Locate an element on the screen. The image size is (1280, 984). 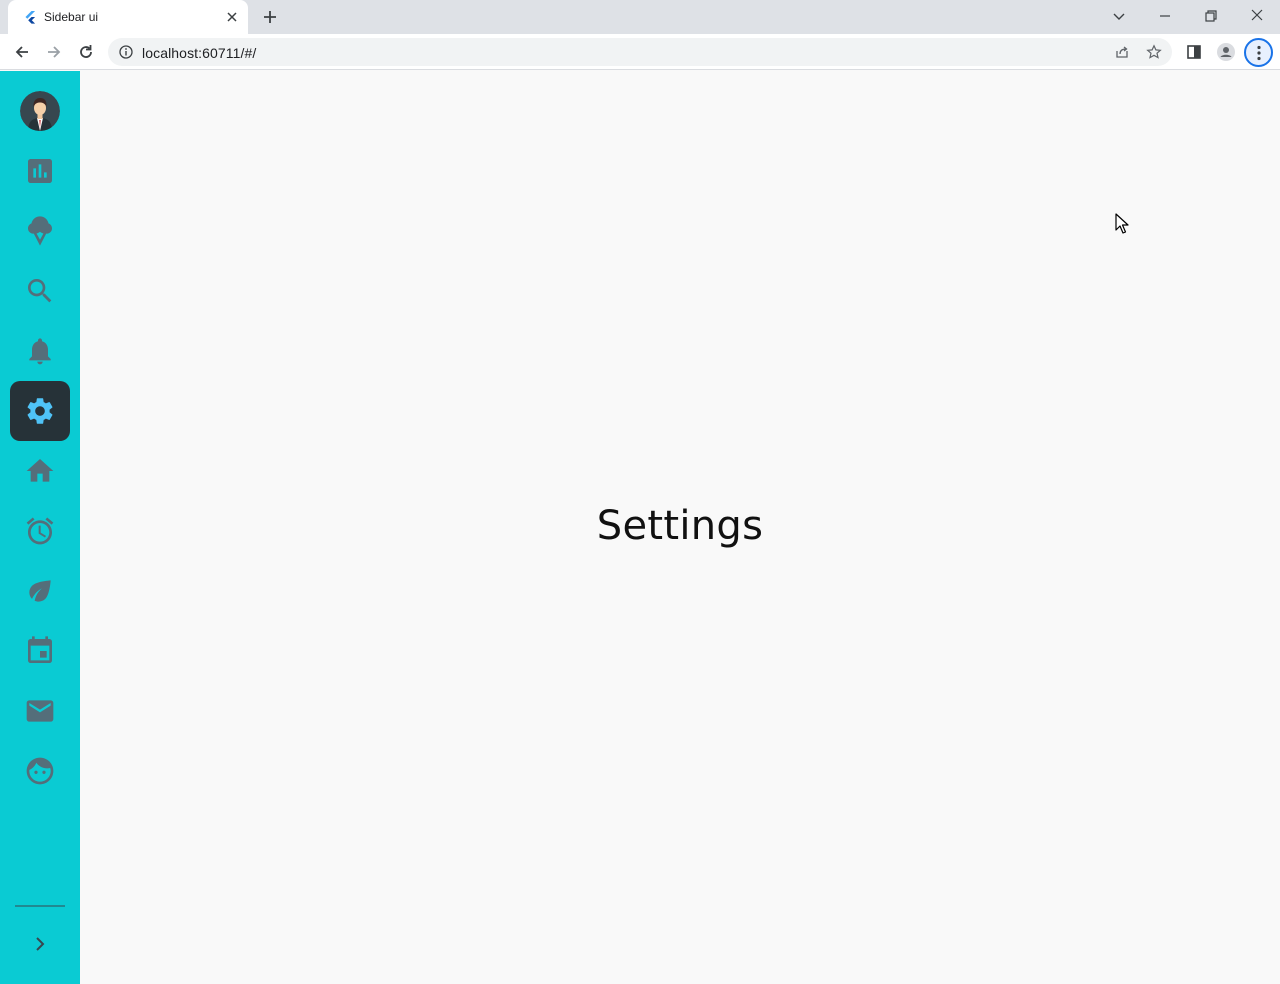
sidebar is located at coordinates (40, 527).